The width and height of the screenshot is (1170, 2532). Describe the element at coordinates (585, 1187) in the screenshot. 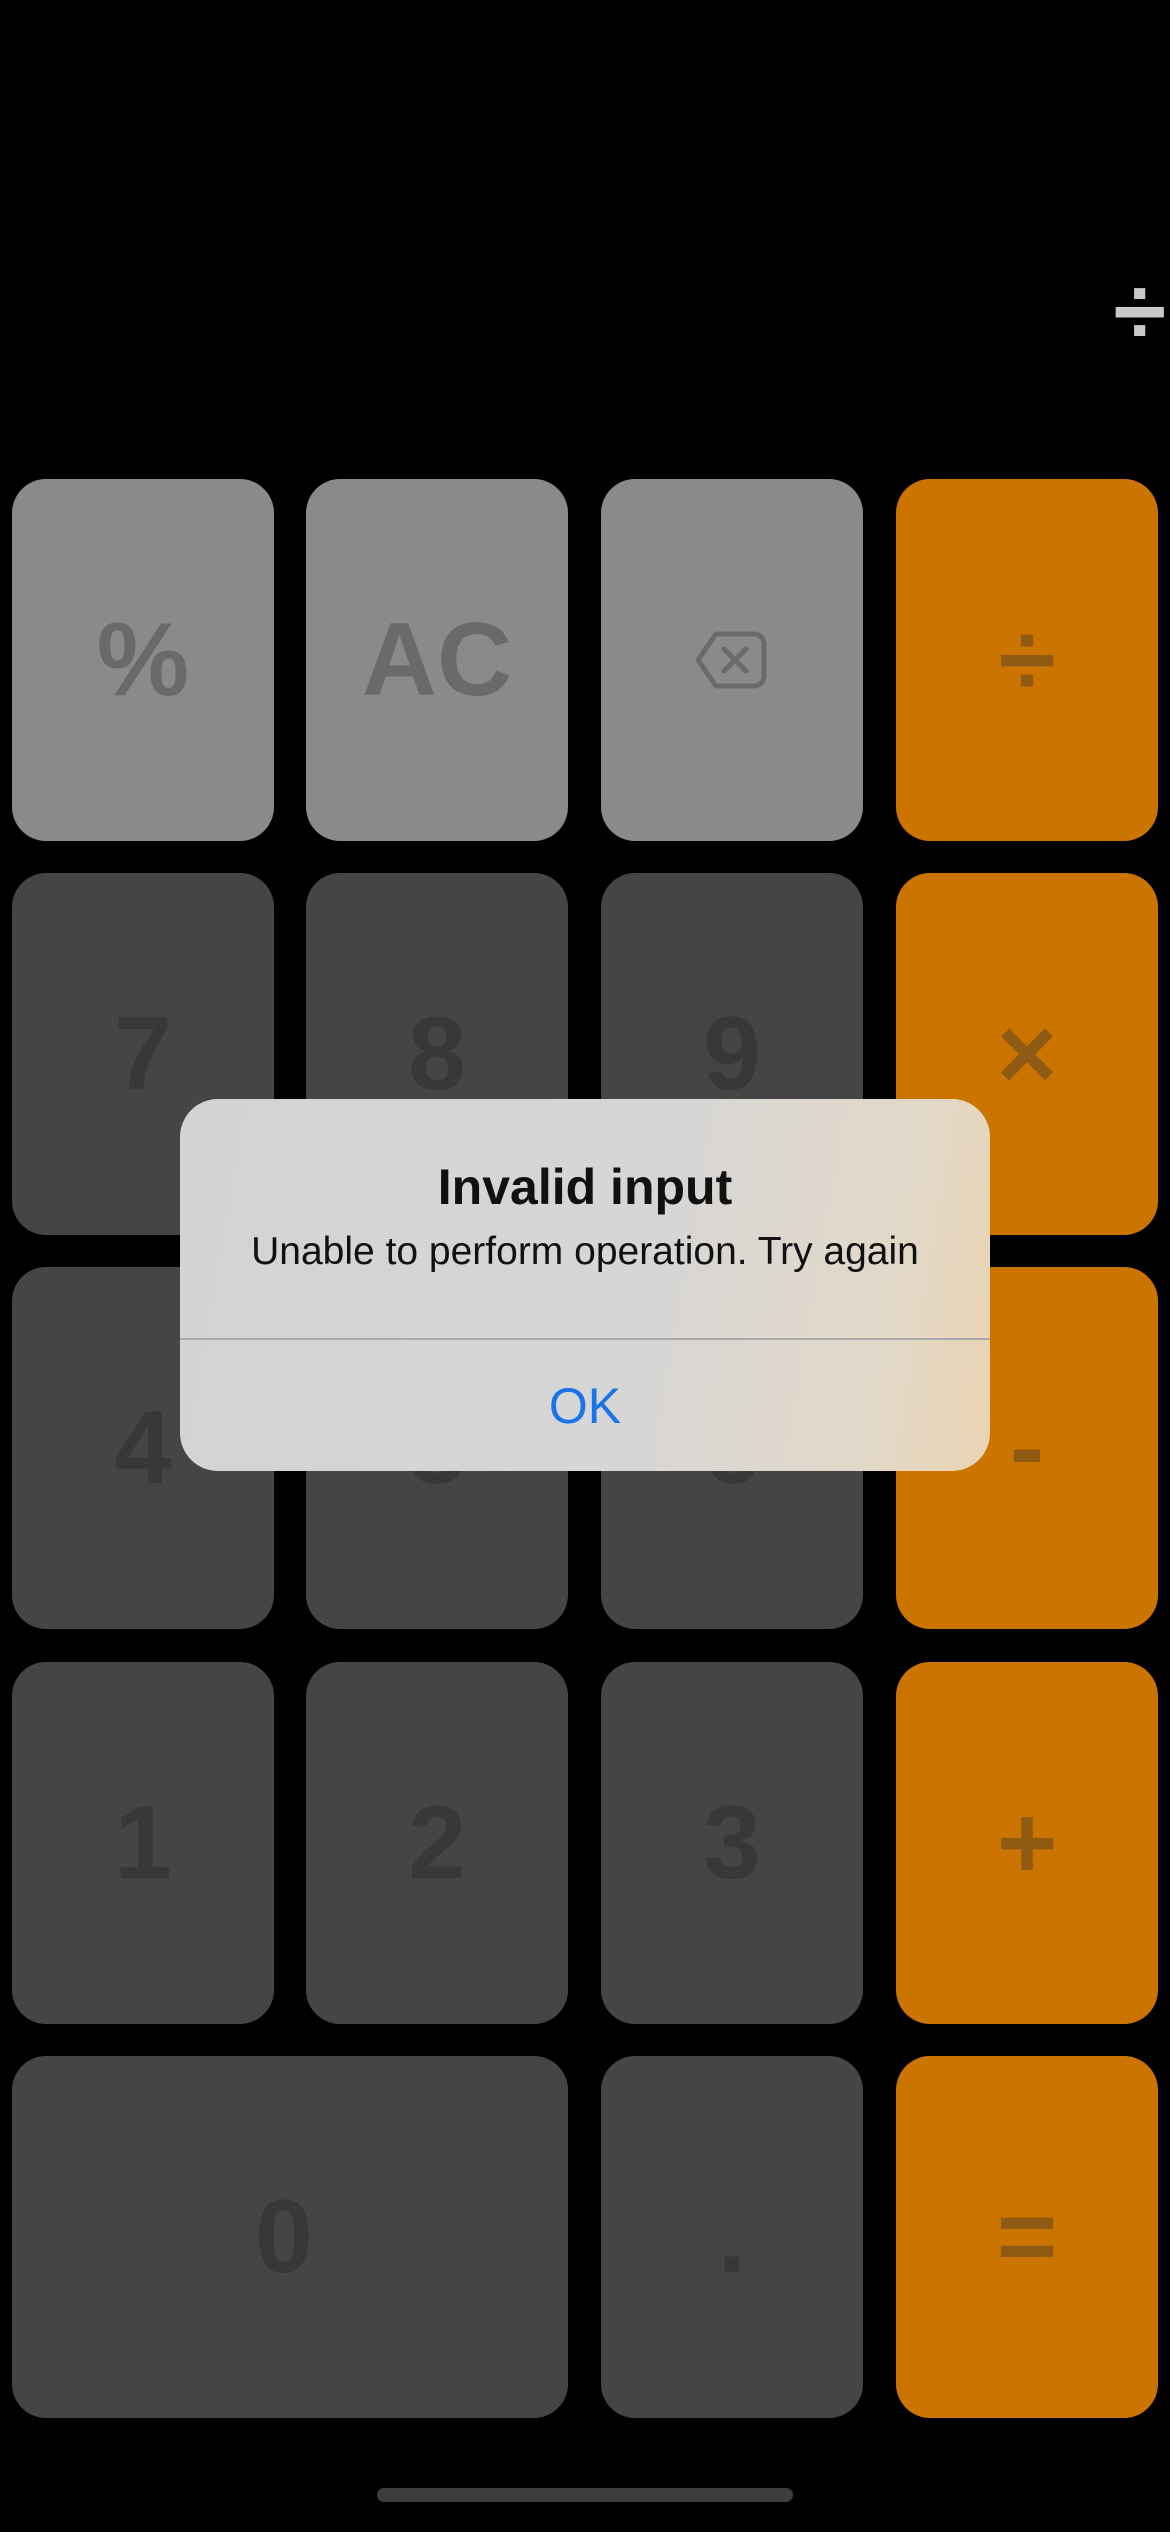

I see `alert-title: Invalid input` at that location.